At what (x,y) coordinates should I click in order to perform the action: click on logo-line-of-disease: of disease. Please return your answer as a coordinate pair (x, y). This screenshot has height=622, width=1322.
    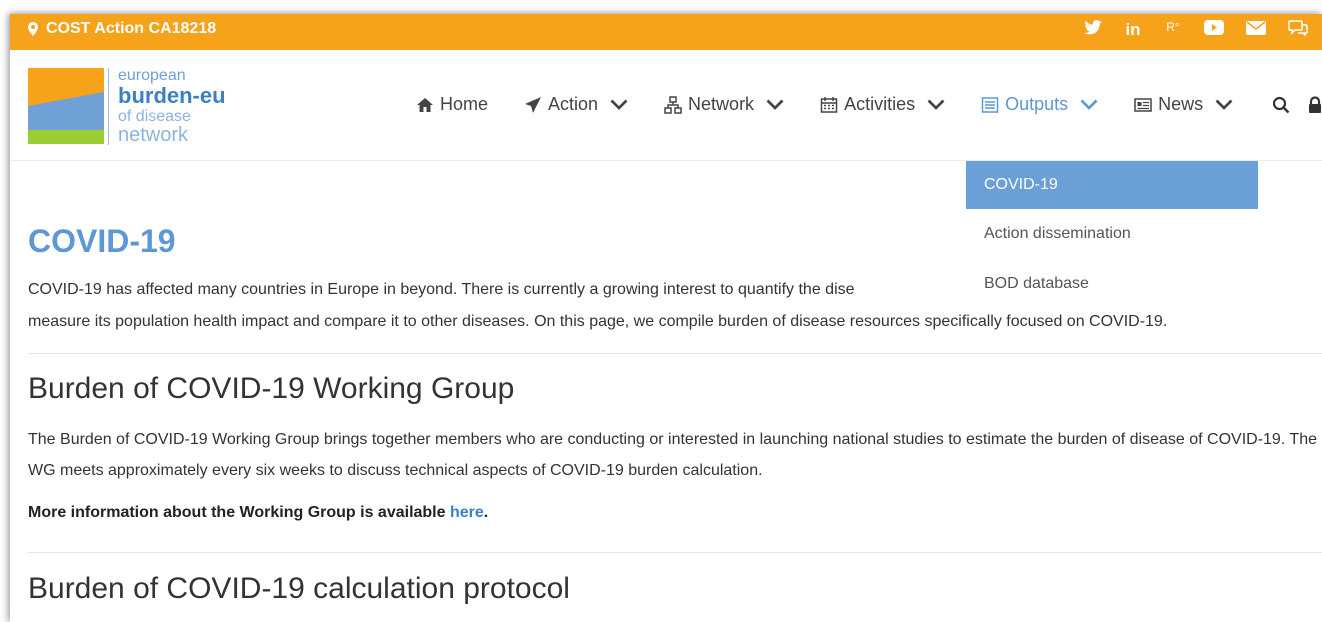
    Looking at the image, I should click on (154, 116).